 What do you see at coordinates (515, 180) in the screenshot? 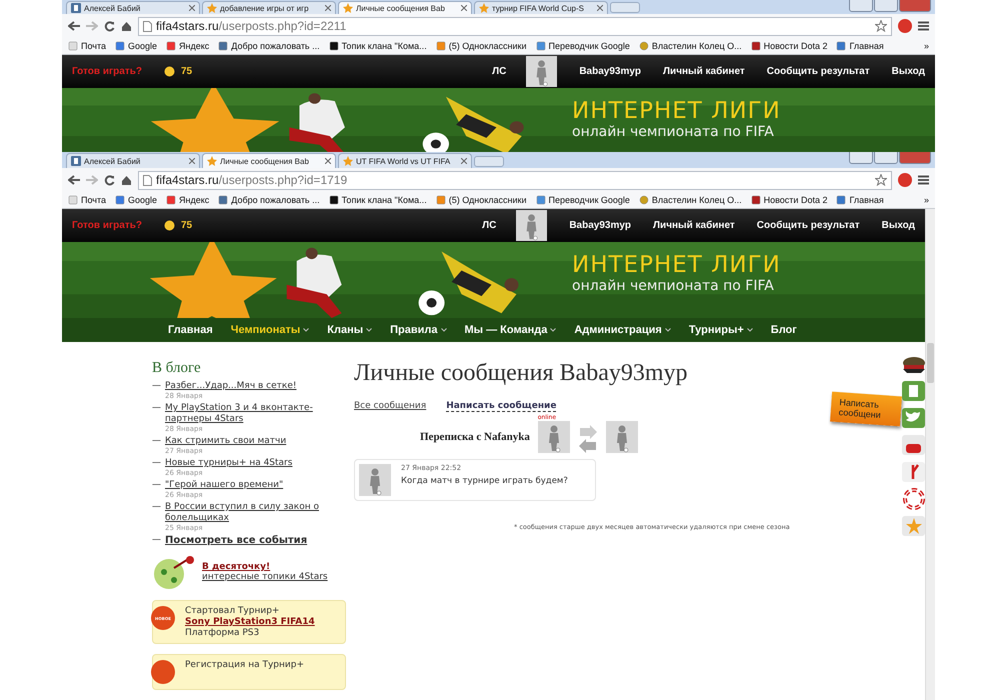
I see `address-field: fifa4stars.ru/userposts.php?id=1719` at bounding box center [515, 180].